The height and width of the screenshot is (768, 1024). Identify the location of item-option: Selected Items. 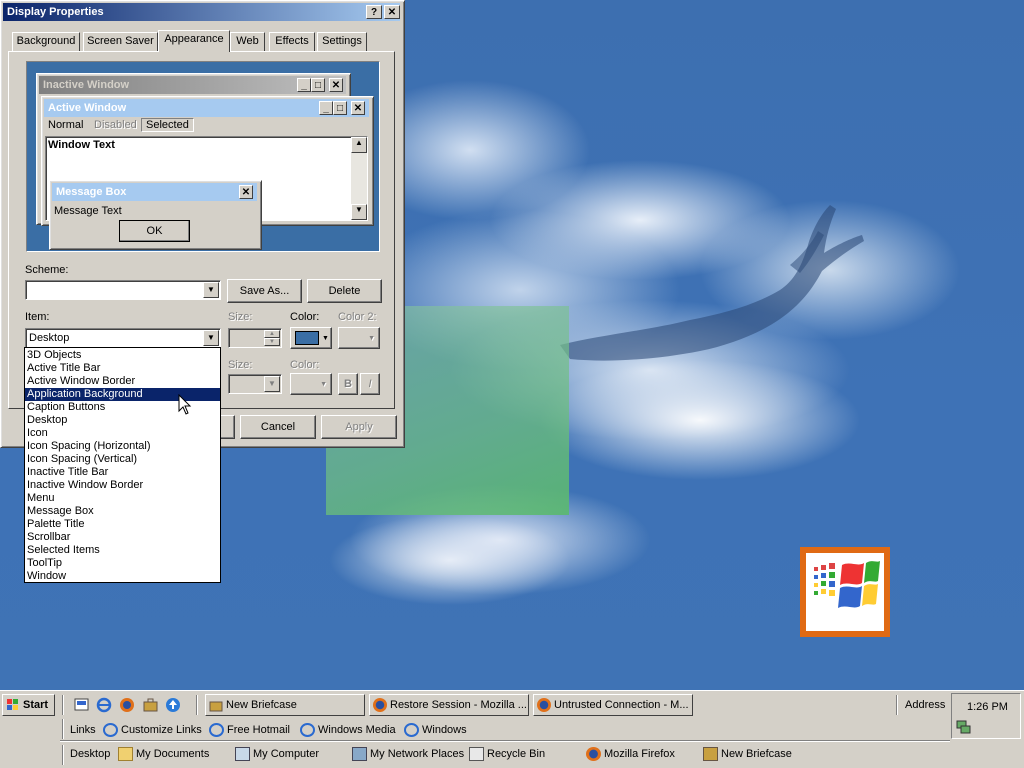
(122, 550).